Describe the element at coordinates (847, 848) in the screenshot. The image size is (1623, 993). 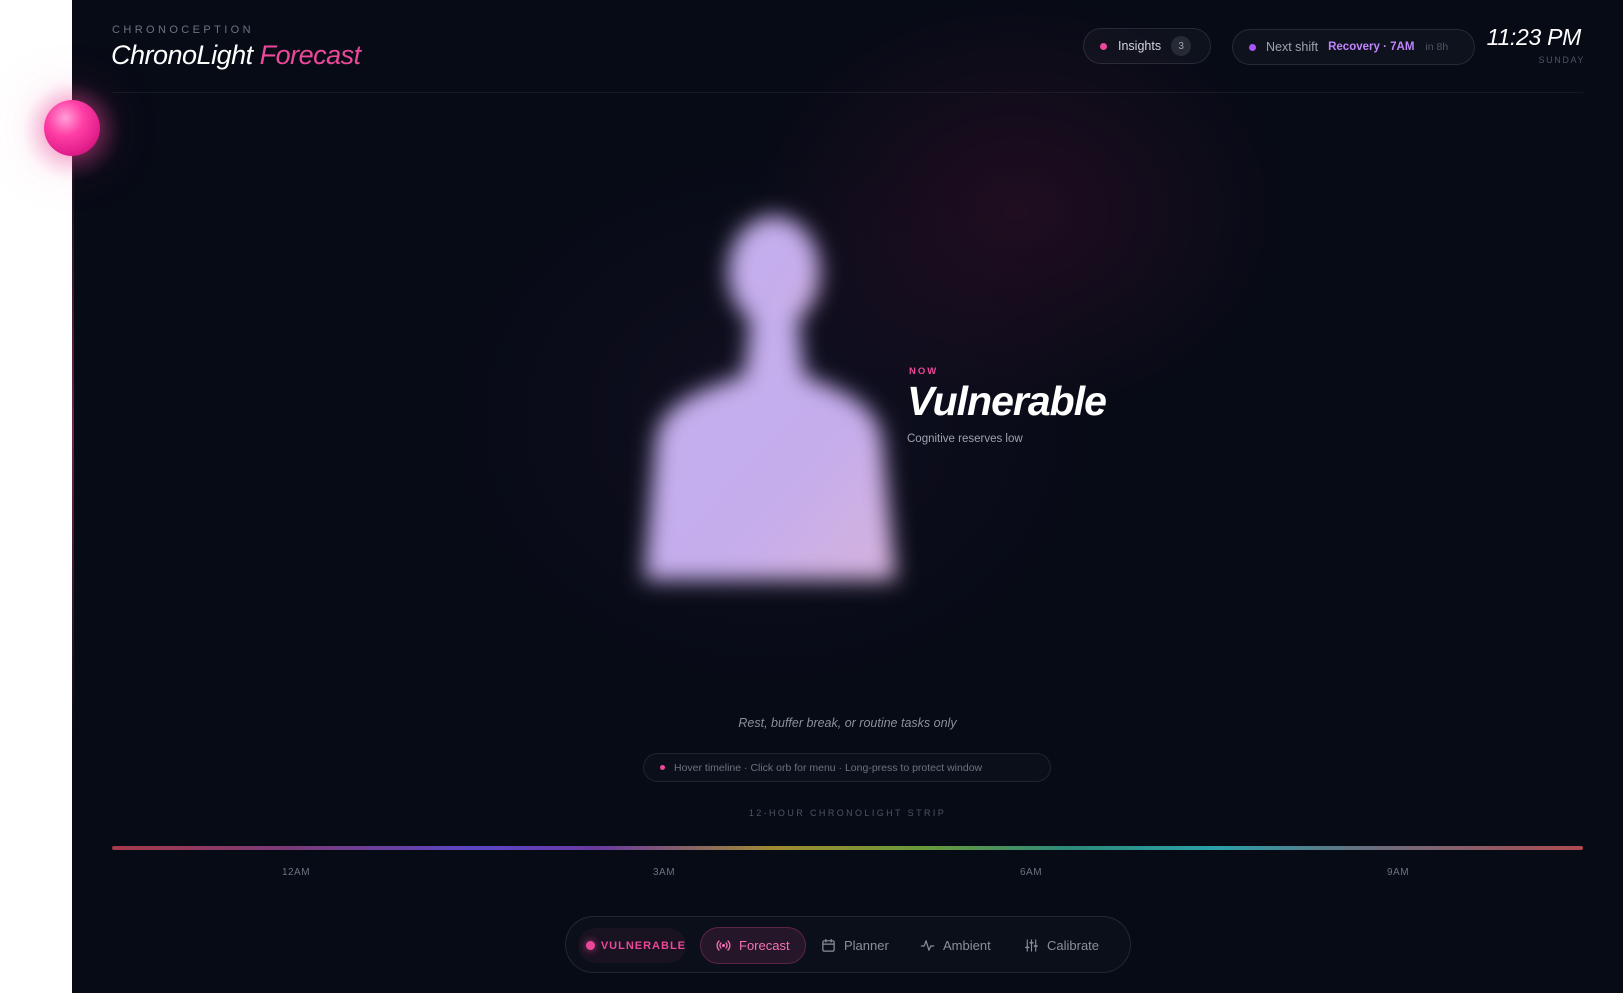
I see `chronolight-timeline` at that location.